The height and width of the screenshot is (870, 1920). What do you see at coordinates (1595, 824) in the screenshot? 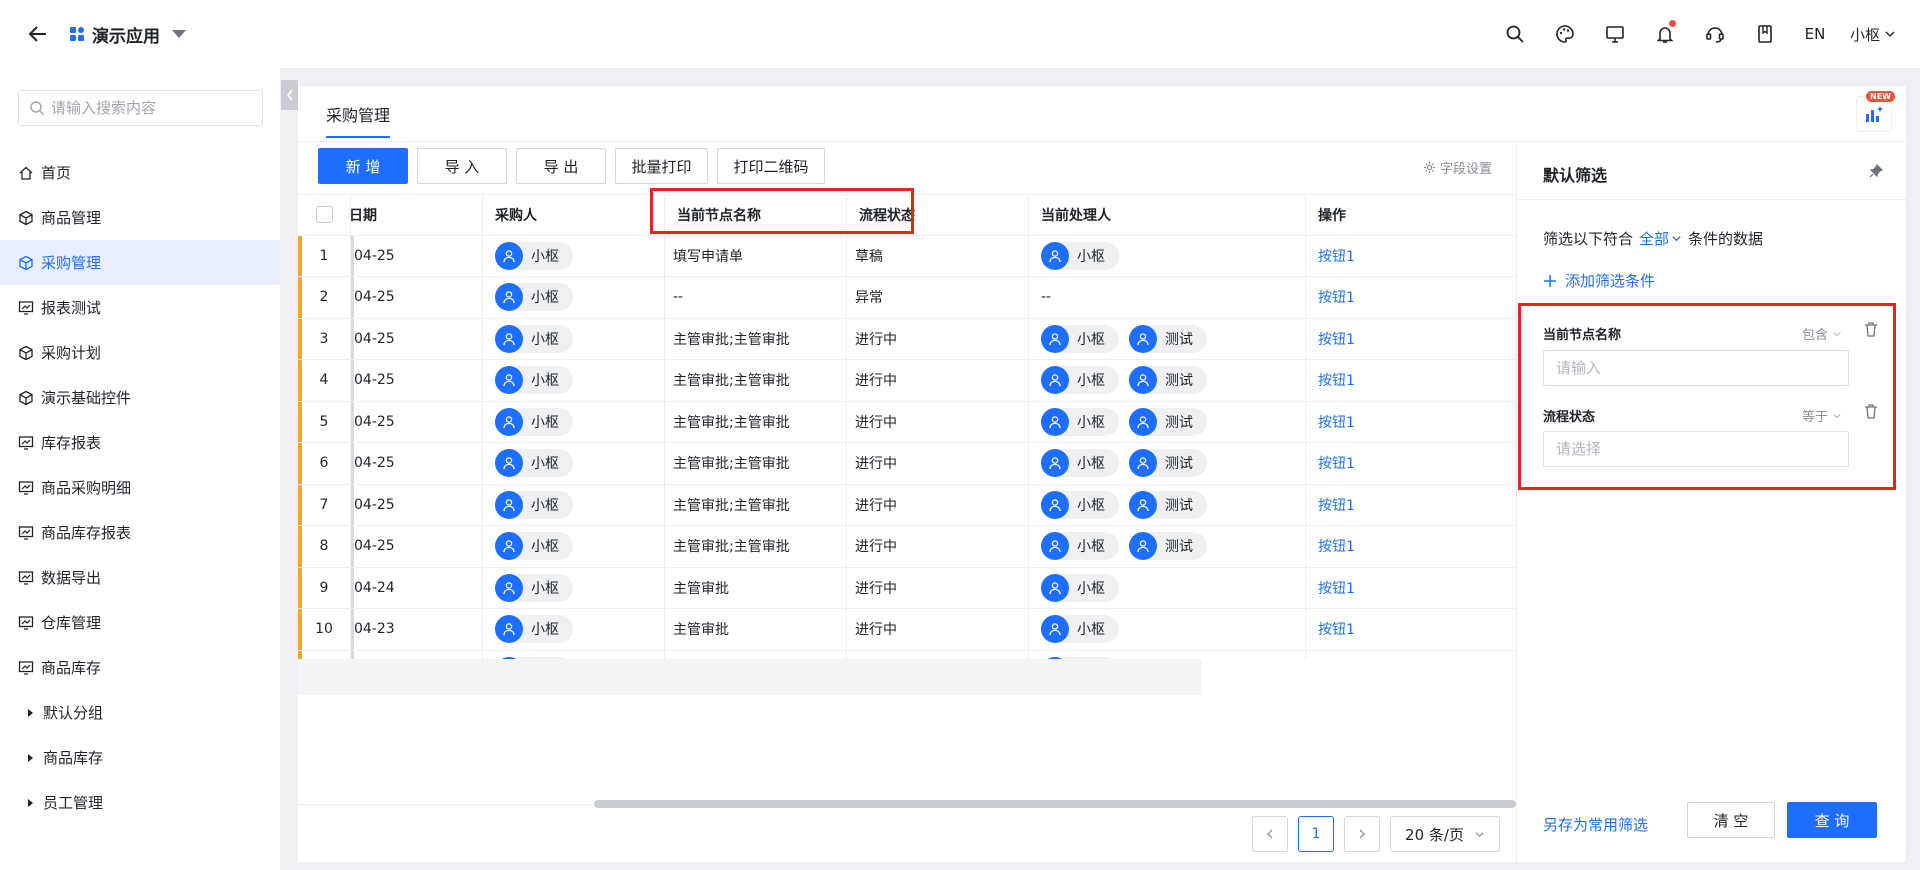
I see `save-common-filter-link: 另存为常用筛选` at bounding box center [1595, 824].